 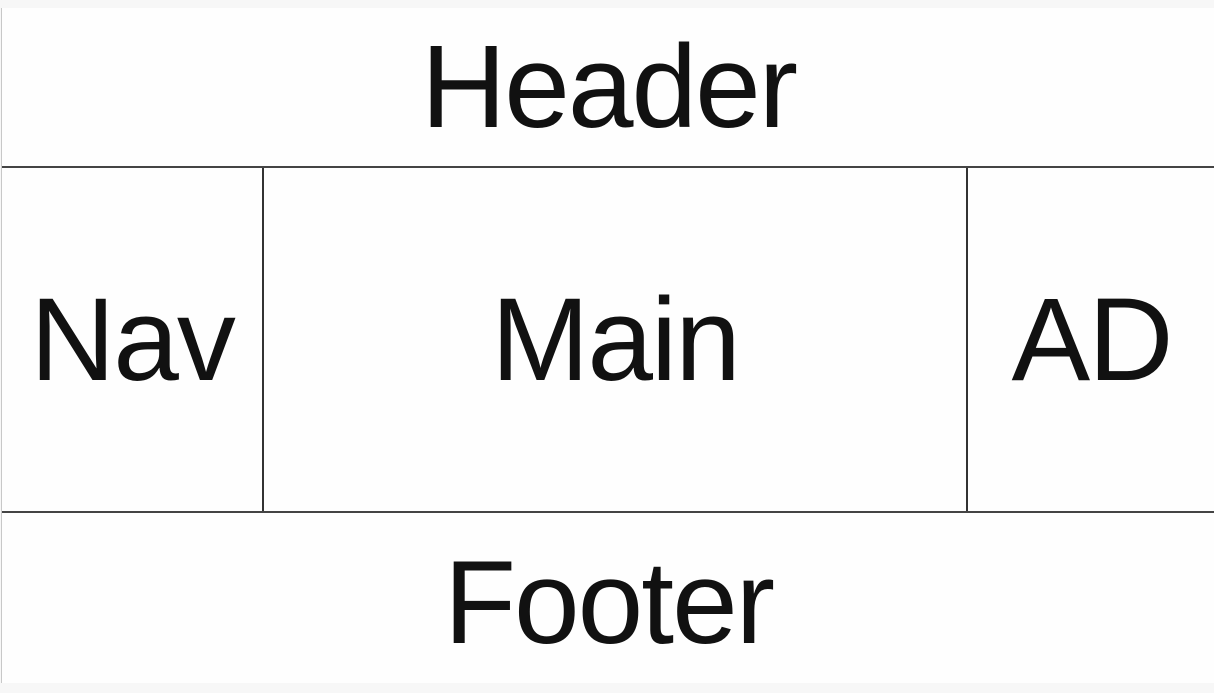 I want to click on nav-region: Nav, so click(x=132, y=339).